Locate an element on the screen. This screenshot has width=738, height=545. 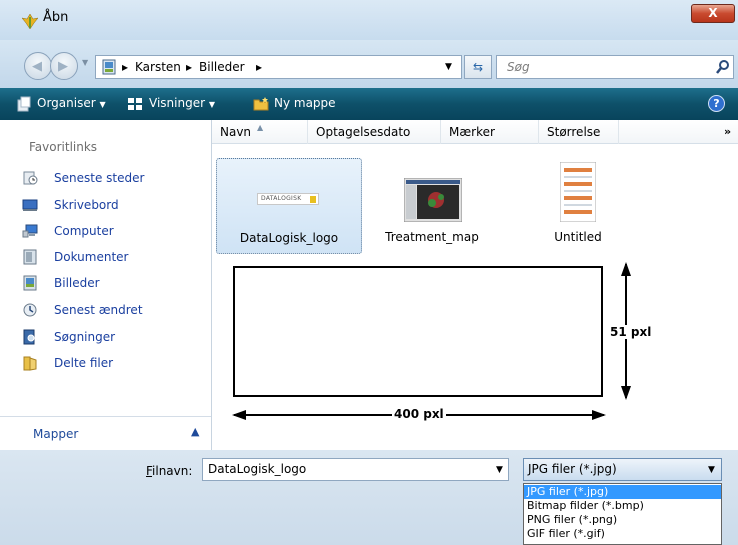
organize-label: Organiser is located at coordinates (66, 103).